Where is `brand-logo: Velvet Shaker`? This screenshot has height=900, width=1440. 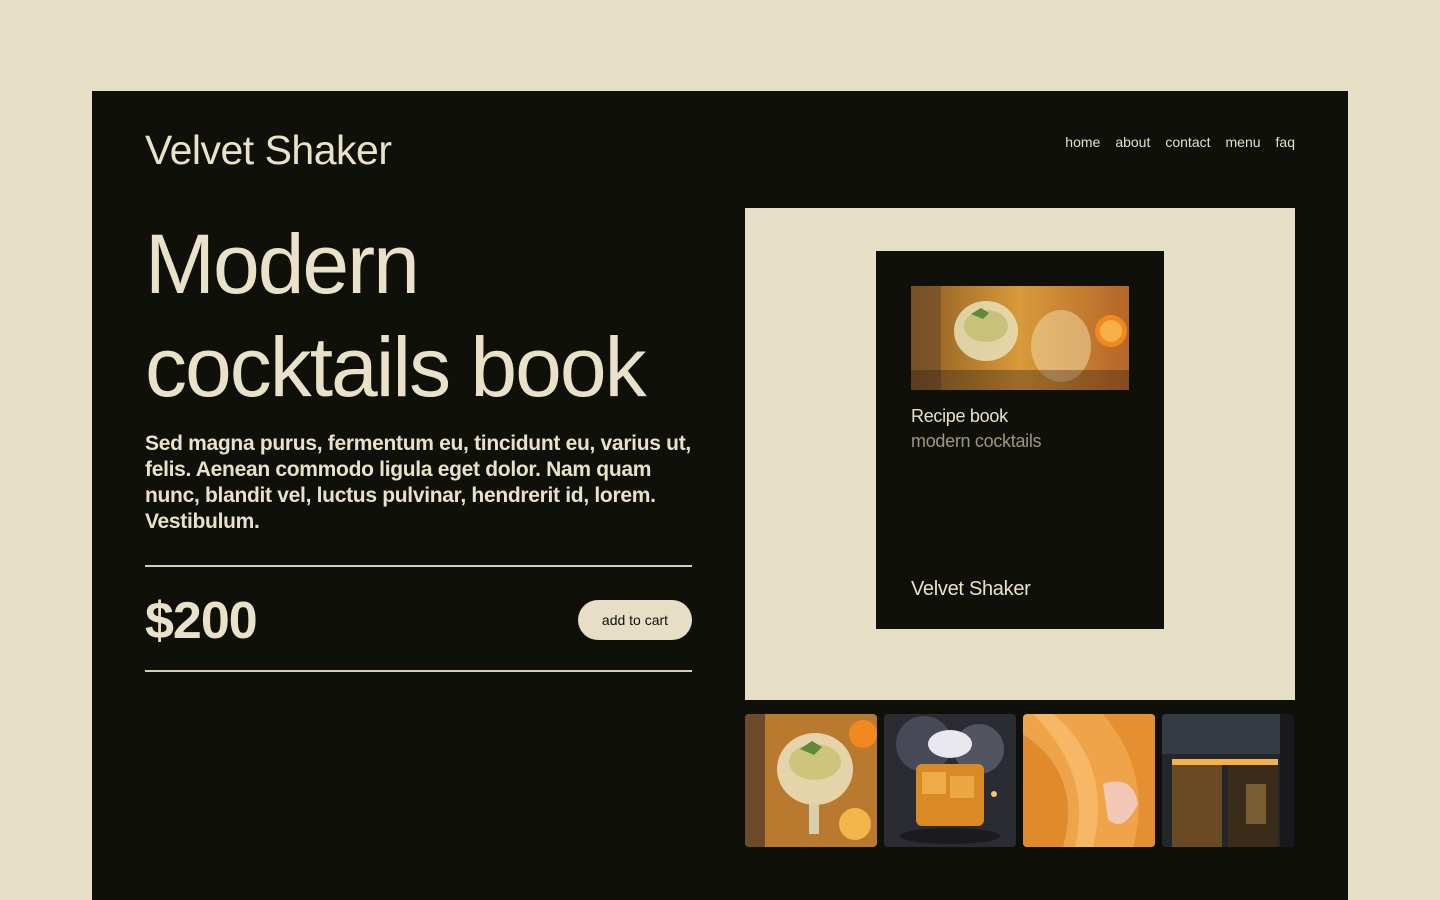
brand-logo: Velvet Shaker is located at coordinates (268, 150).